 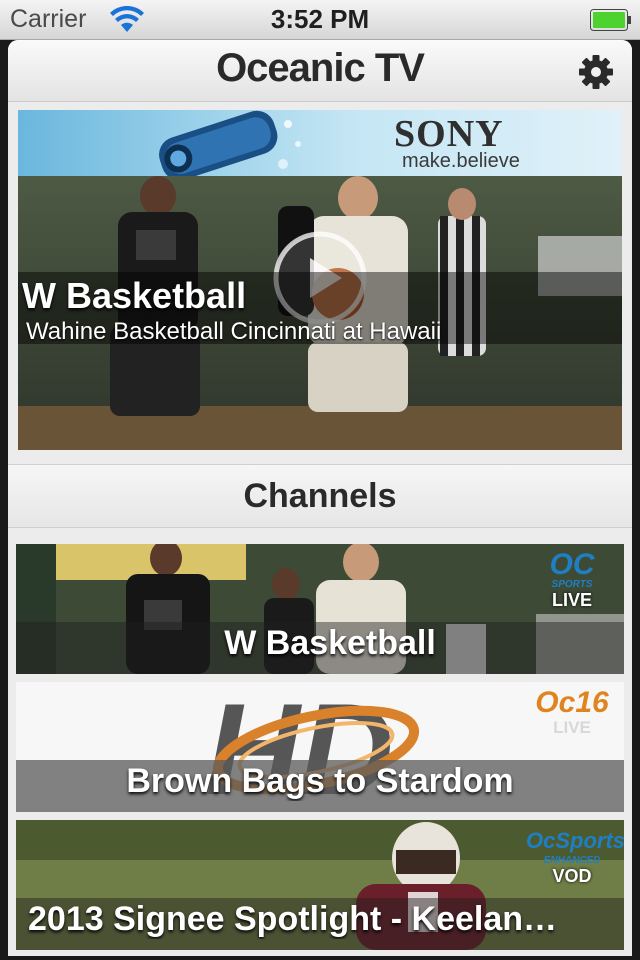 What do you see at coordinates (320, 143) in the screenshot?
I see `ad-banner: SONY make.believe` at bounding box center [320, 143].